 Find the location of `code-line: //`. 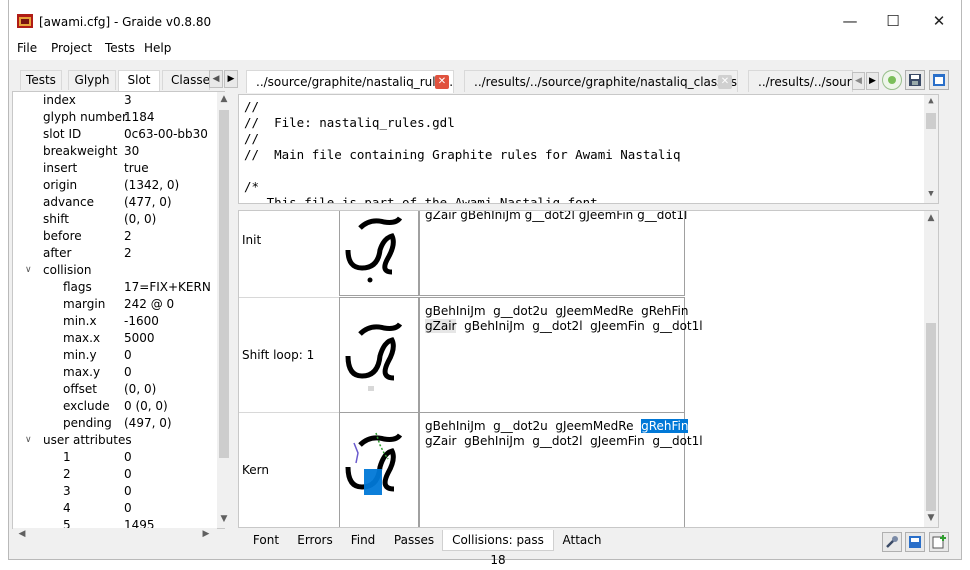

code-line: // is located at coordinates (252, 106).